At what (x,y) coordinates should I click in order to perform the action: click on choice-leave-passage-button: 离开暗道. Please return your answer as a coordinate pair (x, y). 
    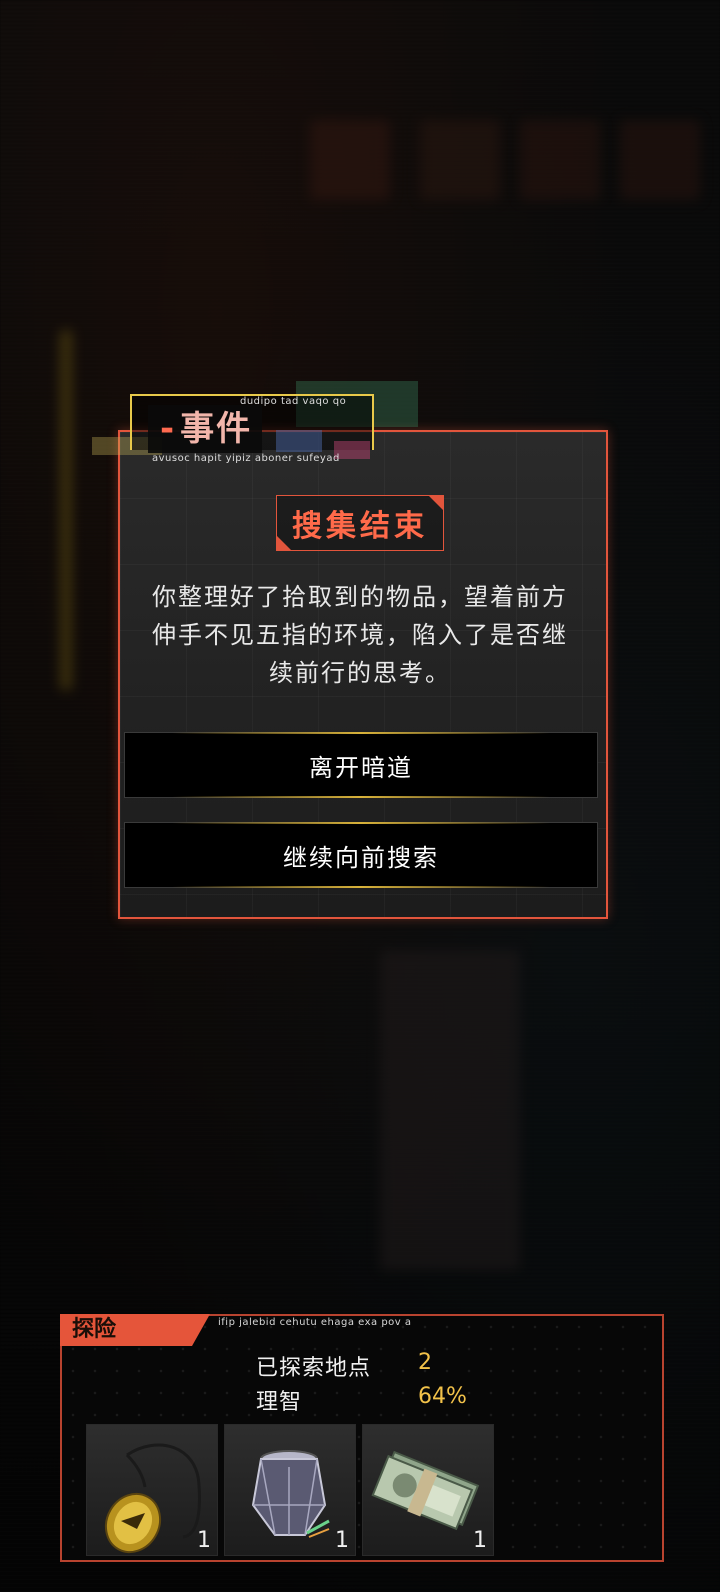
    Looking at the image, I should click on (361, 765).